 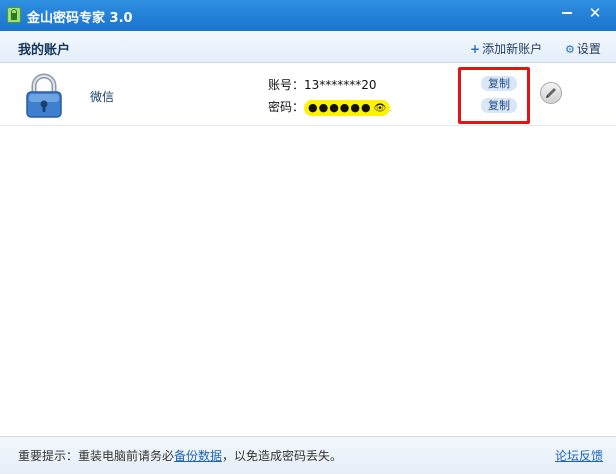 I want to click on window-title: 金山密码专家 3.0, so click(x=80, y=18).